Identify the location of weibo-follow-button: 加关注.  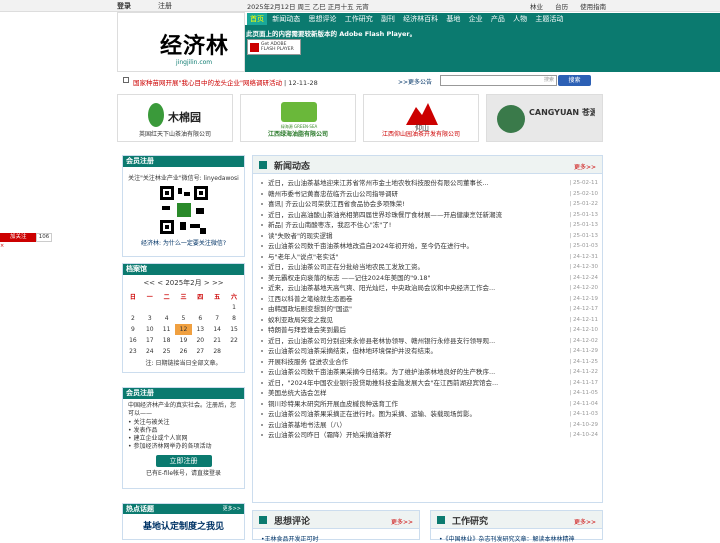
(18, 237).